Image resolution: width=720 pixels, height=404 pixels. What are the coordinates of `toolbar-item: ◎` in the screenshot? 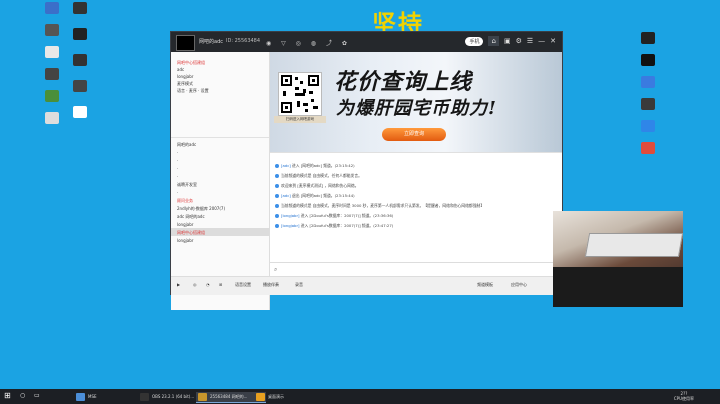 It's located at (195, 284).